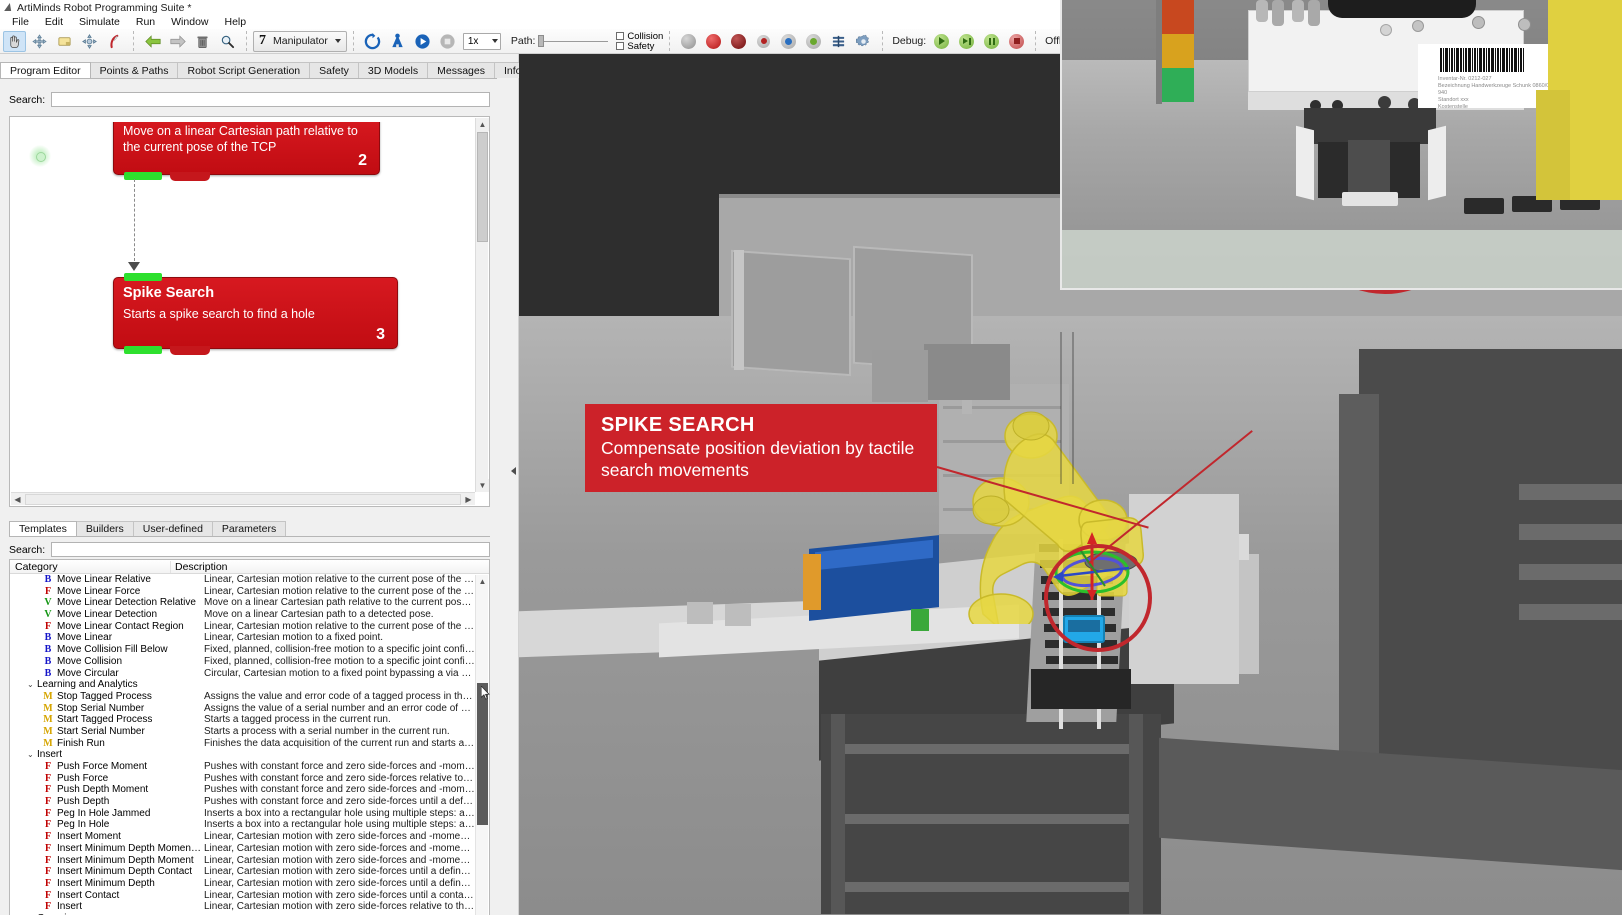 Image resolution: width=1622 pixels, height=915 pixels. Describe the element at coordinates (468, 499) in the screenshot. I see `scroll-right-arrow-icon: ▶` at that location.